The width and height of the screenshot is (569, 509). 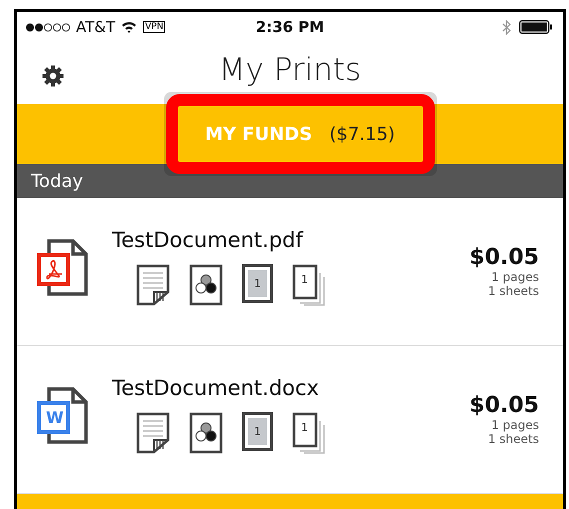 What do you see at coordinates (154, 27) in the screenshot?
I see `vpn-badge: VPN` at bounding box center [154, 27].